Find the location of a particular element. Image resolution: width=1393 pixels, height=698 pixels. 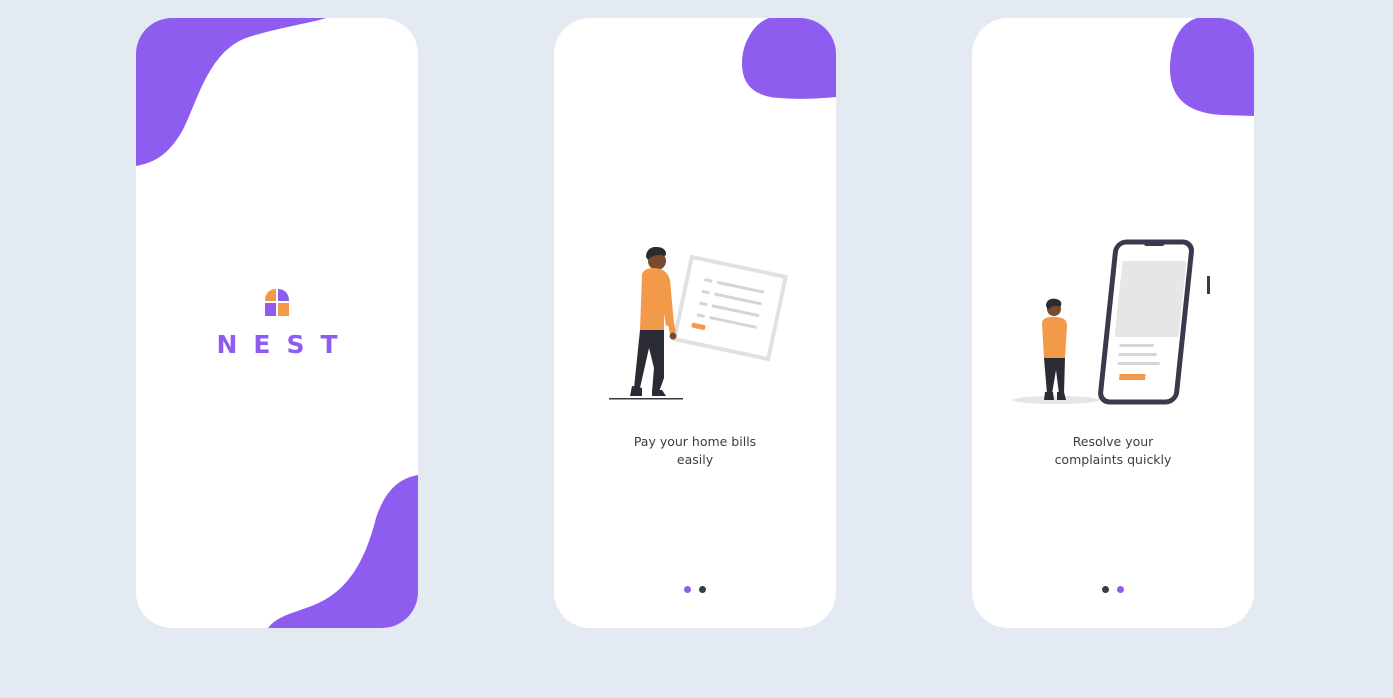

onboarding-caption: Resolve your complaints quickly is located at coordinates (1113, 451).